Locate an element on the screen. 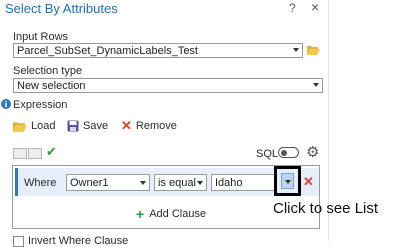 The height and width of the screenshot is (247, 399). field-dropdown: Owner1 is located at coordinates (108, 182).